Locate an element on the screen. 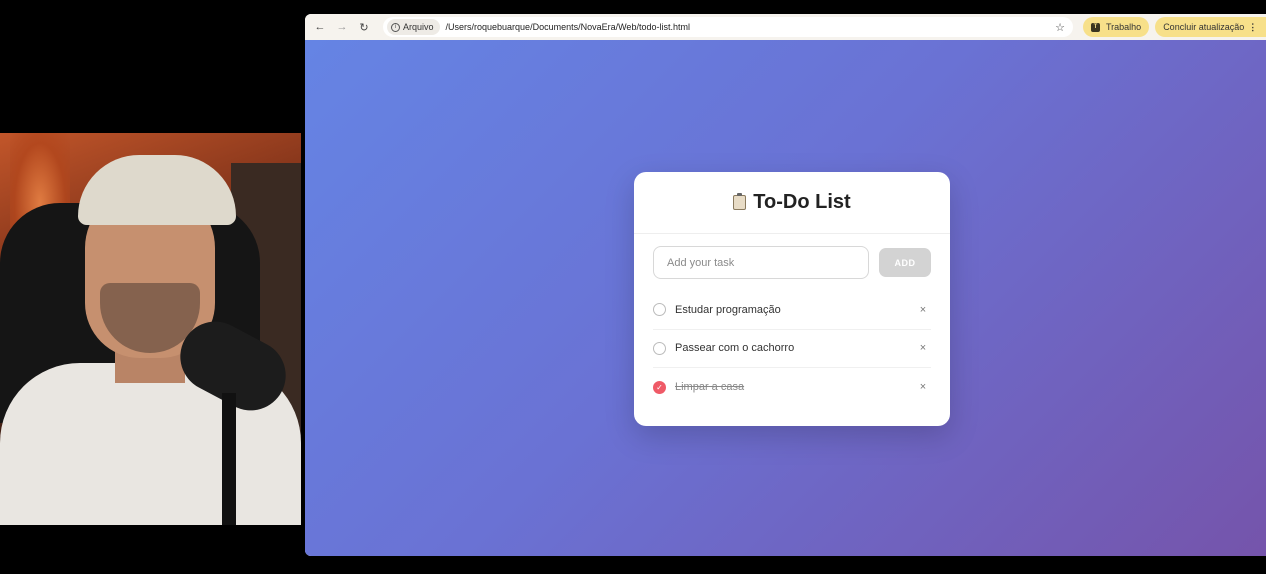  profile-label: Trabalho is located at coordinates (1124, 27).